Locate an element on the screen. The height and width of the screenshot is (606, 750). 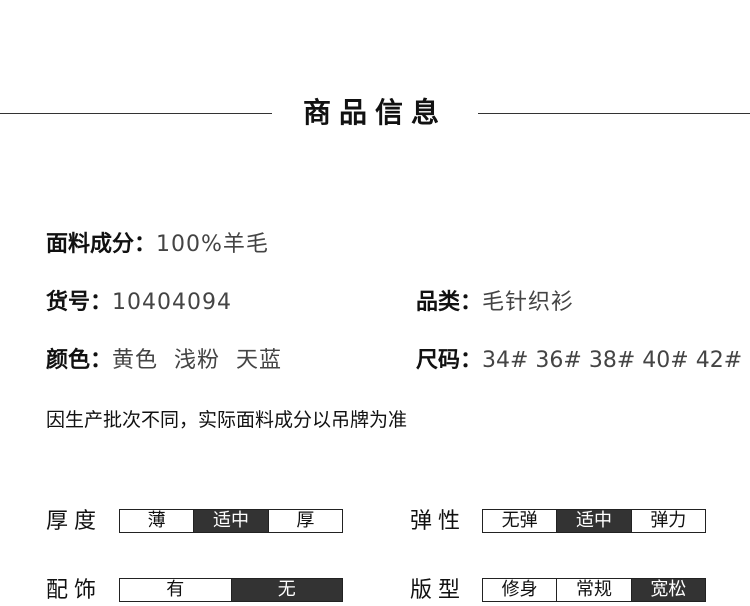
thickness-option-1: 适中 is located at coordinates (231, 521).